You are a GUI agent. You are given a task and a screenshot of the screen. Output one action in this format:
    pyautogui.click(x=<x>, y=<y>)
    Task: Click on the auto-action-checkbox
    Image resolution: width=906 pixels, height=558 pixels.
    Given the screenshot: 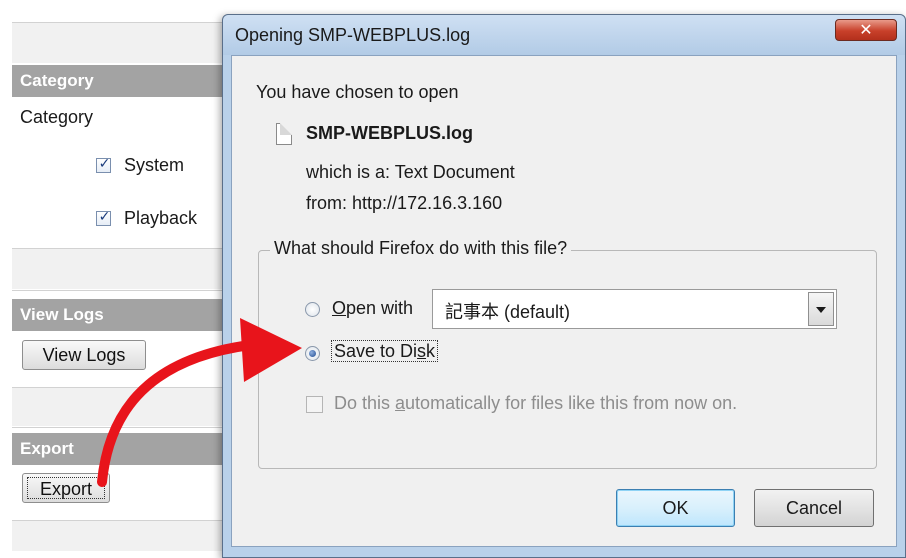 What is the action you would take?
    pyautogui.click(x=314, y=404)
    